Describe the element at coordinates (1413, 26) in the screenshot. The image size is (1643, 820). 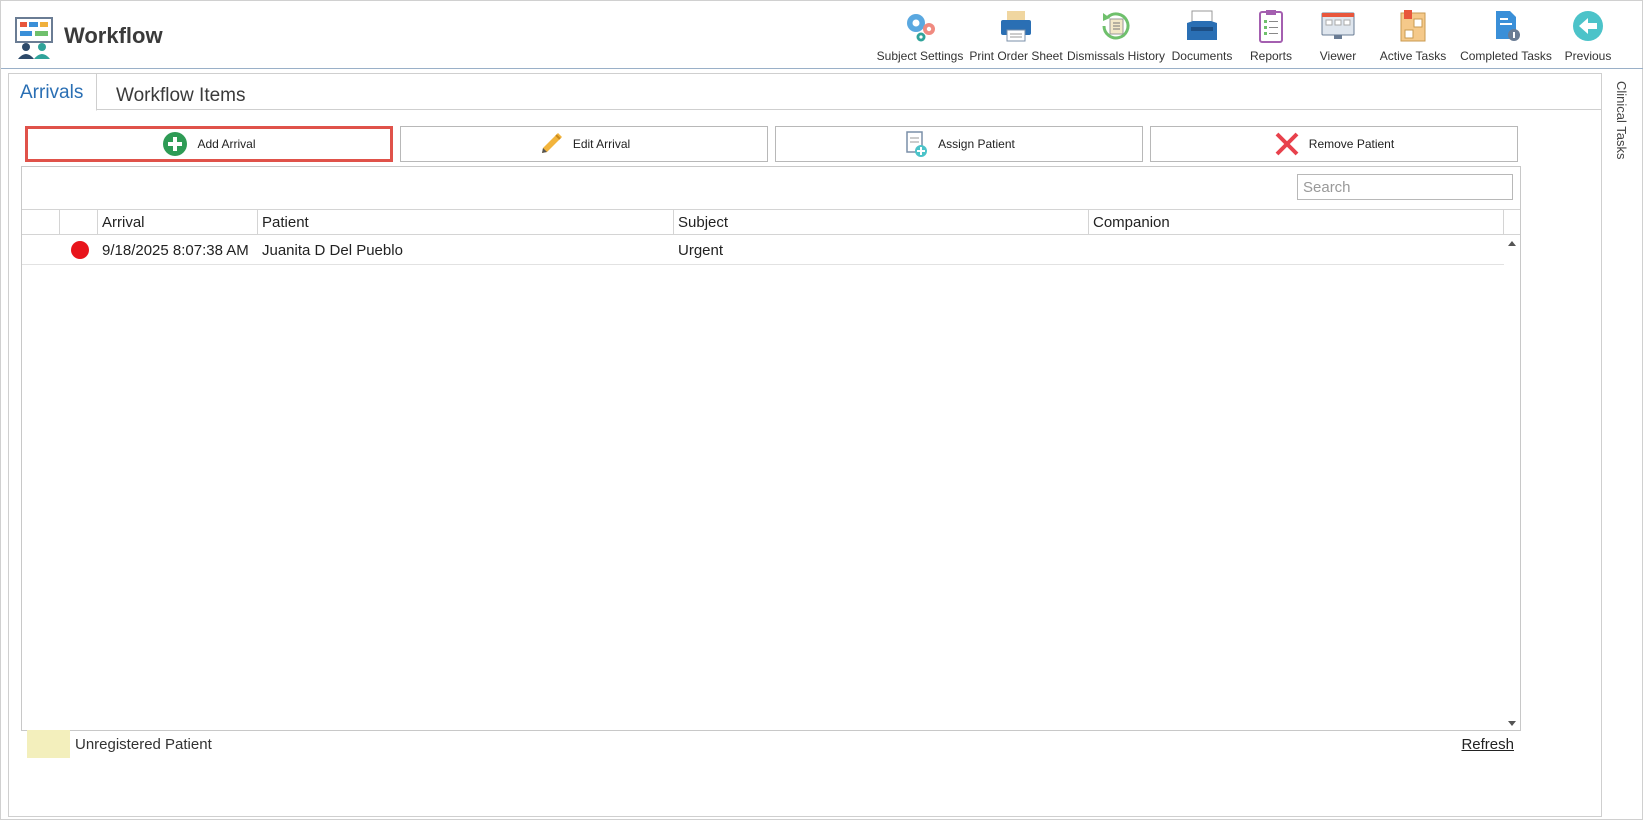
I see `task-board-icon` at that location.